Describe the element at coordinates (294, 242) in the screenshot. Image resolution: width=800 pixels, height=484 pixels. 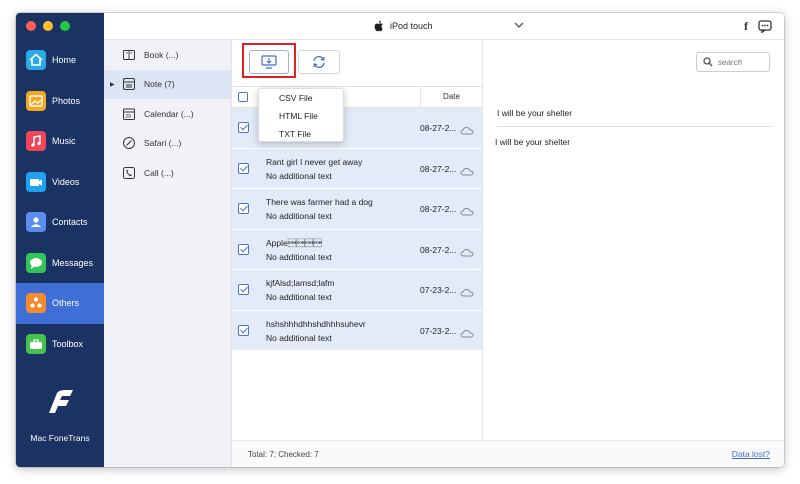
I see `note-title: Apple` at that location.